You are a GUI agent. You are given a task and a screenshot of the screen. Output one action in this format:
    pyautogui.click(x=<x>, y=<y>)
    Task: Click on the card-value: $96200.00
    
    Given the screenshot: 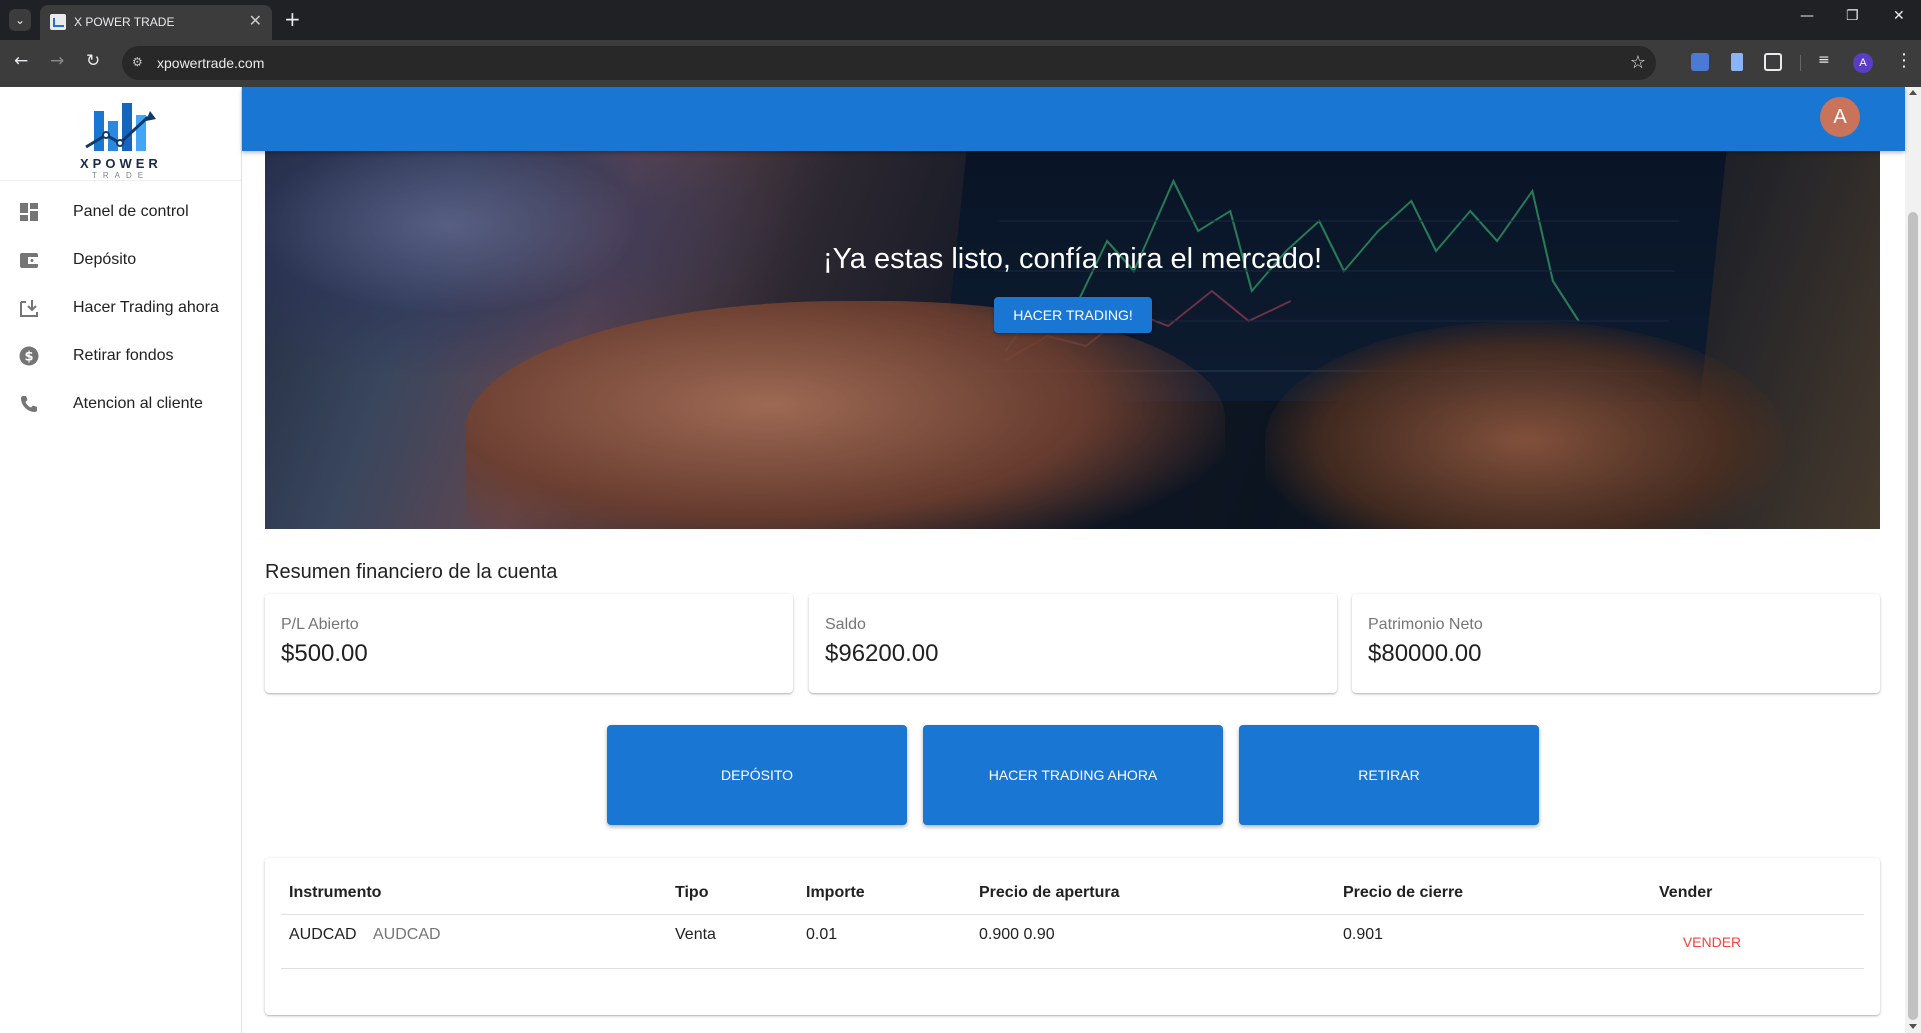 What is the action you would take?
    pyautogui.click(x=882, y=653)
    